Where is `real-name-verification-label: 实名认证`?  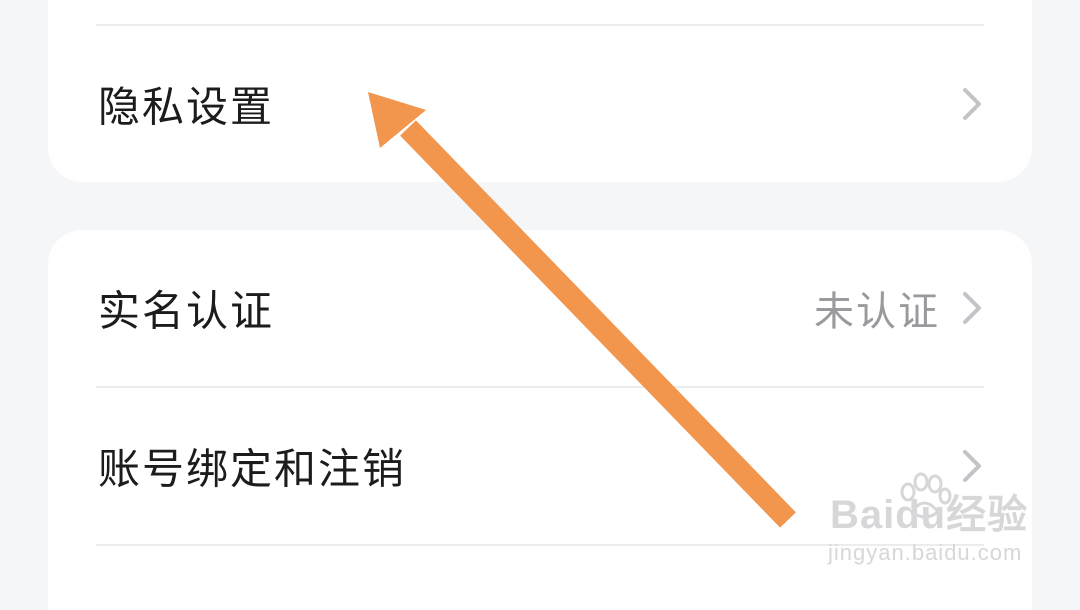
real-name-verification-label: 实名认证 is located at coordinates (186, 311).